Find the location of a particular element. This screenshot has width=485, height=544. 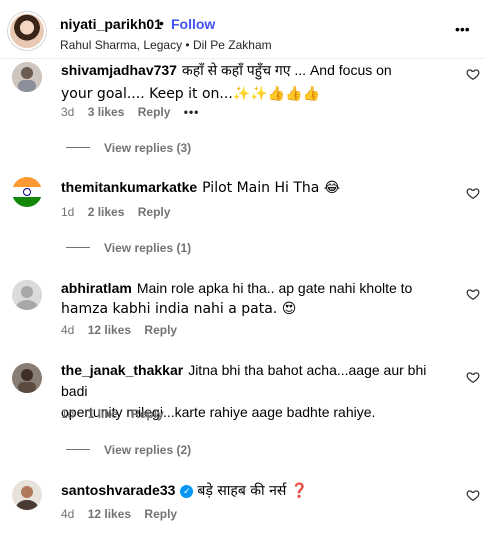

comment-text-continued: hamza kabhi india nahi a pata. 😍 is located at coordinates (179, 309).